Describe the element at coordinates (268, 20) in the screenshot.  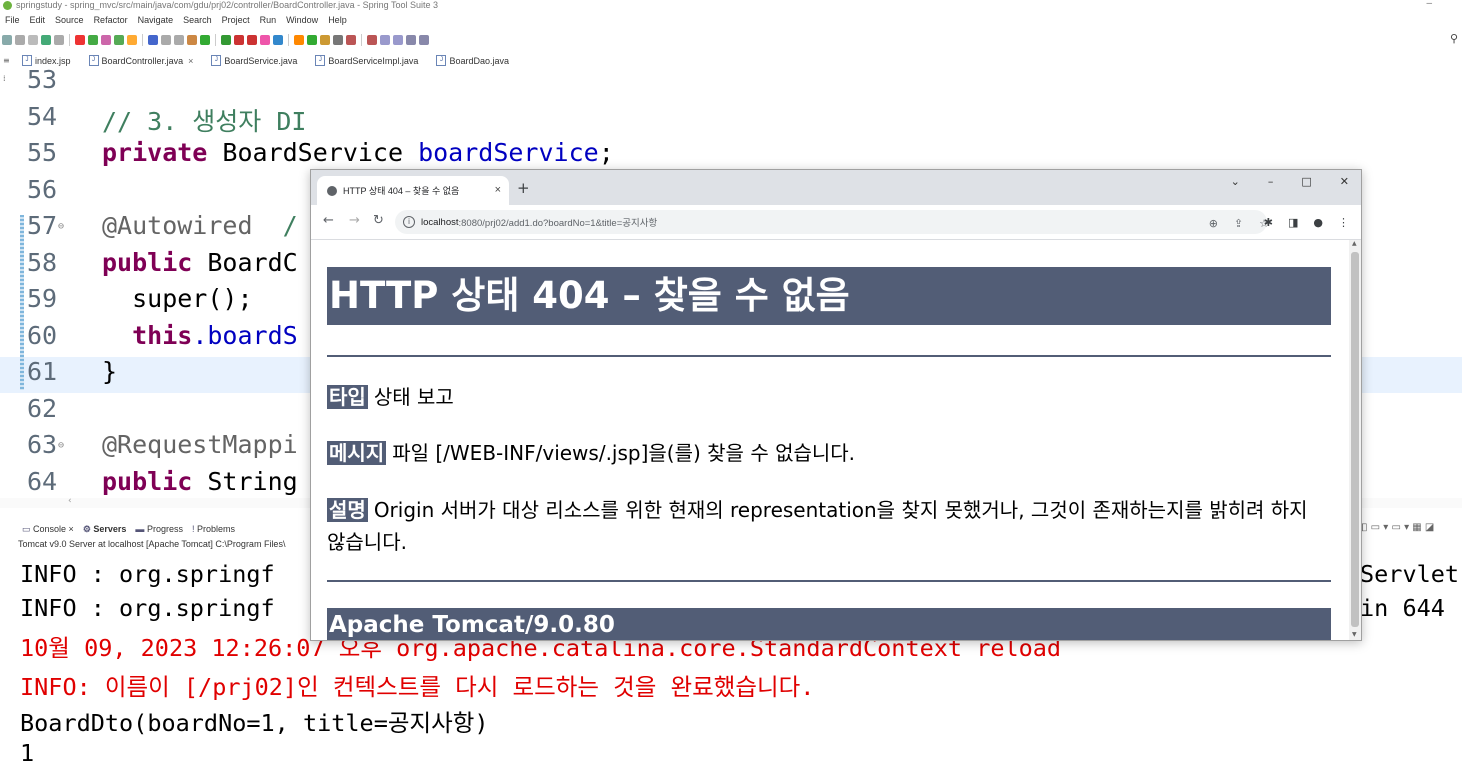
I see `menu-run: Run` at that location.